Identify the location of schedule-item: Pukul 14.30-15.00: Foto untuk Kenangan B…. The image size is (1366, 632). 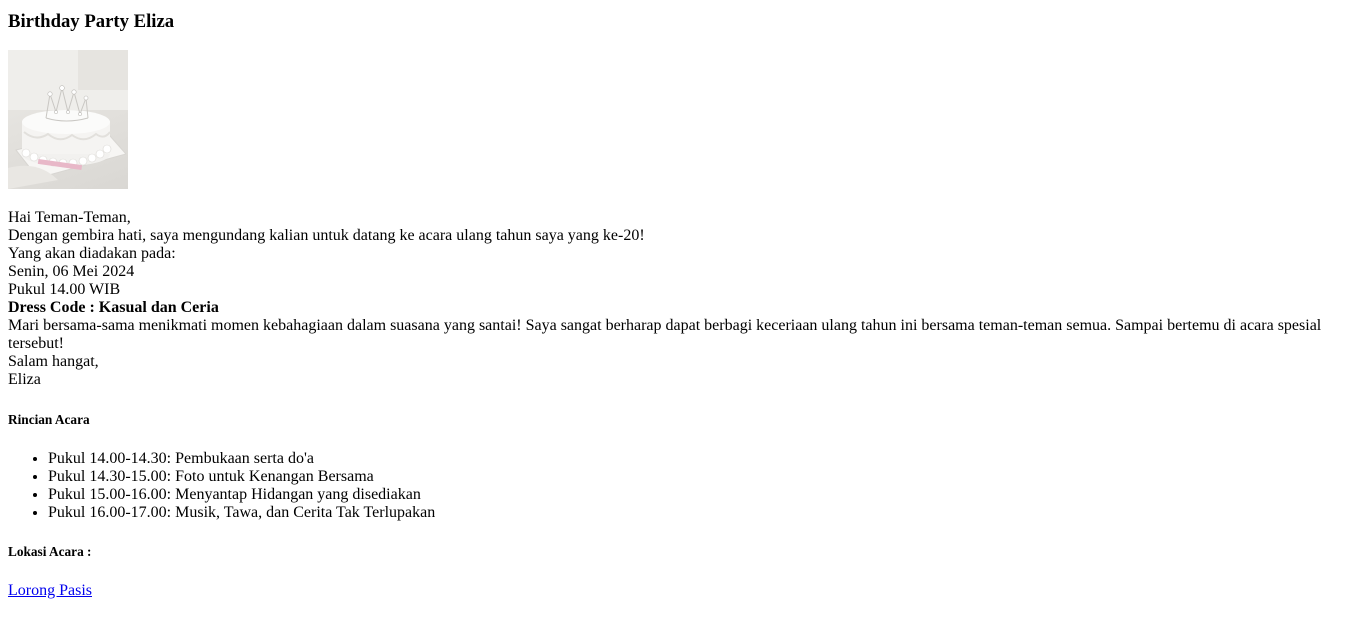
(703, 477).